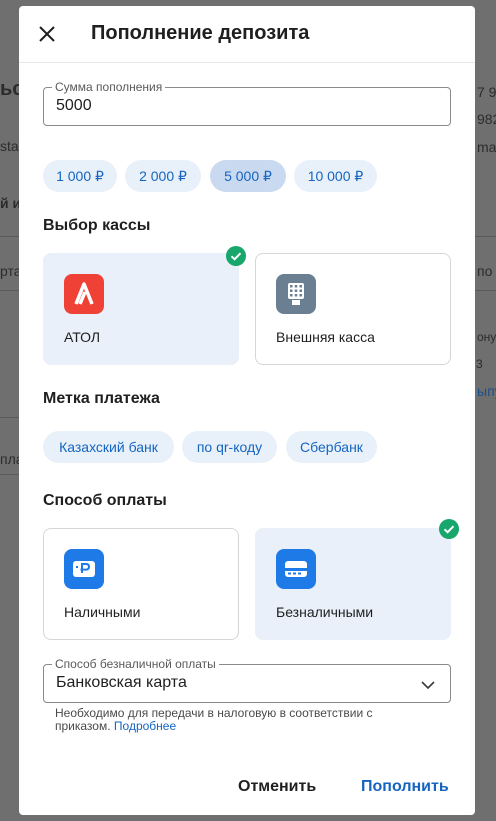 This screenshot has height=821, width=496. I want to click on payment-card-cashless: Безналичными, so click(353, 584).